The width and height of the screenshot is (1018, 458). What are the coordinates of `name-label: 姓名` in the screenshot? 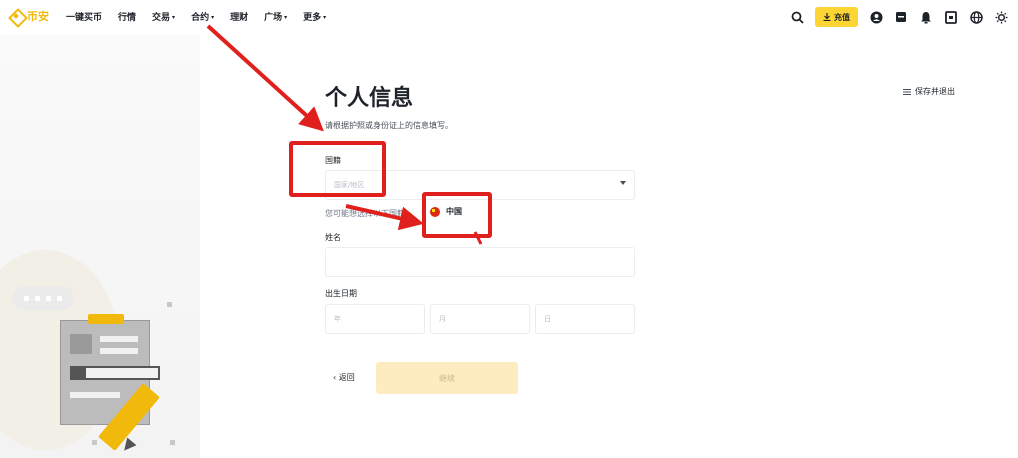 It's located at (333, 237).